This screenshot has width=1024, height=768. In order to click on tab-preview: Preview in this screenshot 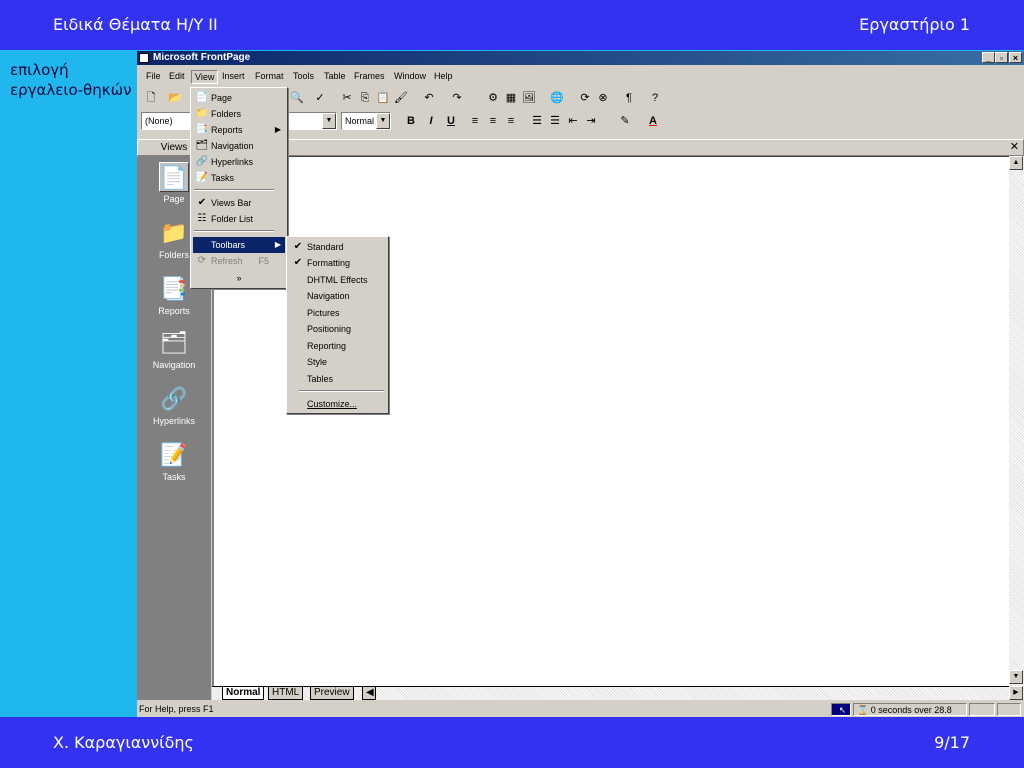, I will do `click(332, 693)`.